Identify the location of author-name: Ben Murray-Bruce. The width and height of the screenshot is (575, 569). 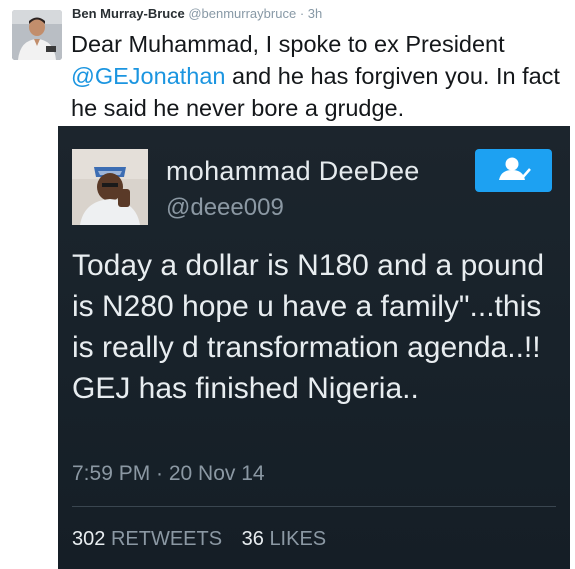
(128, 13).